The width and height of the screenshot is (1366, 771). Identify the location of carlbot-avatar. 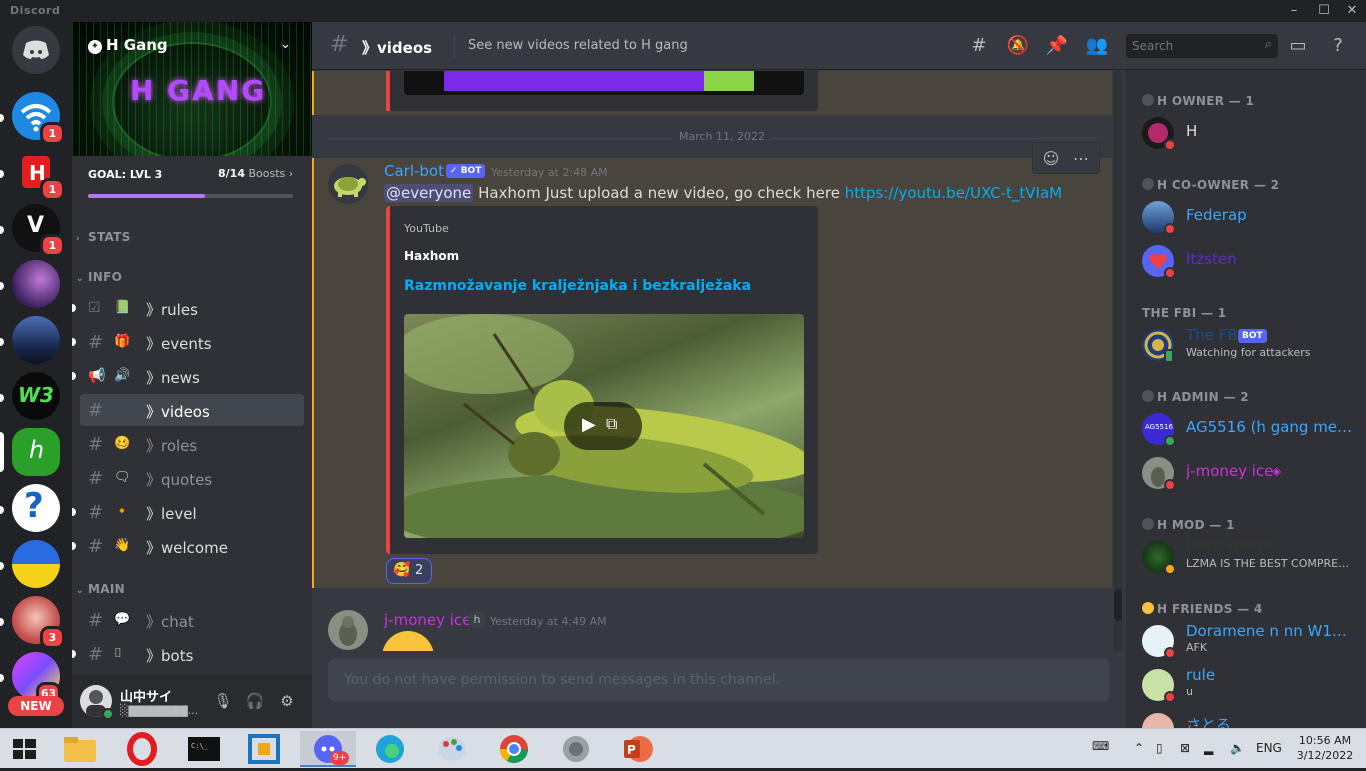
(348, 184).